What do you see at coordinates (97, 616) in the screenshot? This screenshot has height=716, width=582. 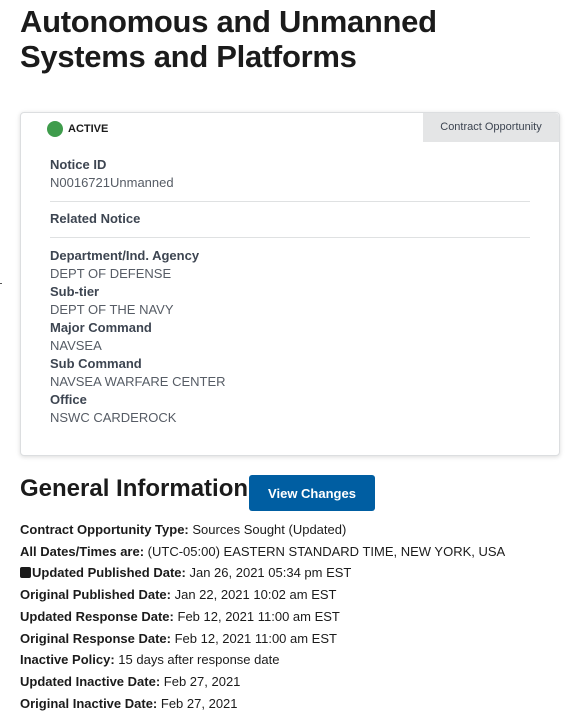 I see `info-key: Updated Response Date:` at bounding box center [97, 616].